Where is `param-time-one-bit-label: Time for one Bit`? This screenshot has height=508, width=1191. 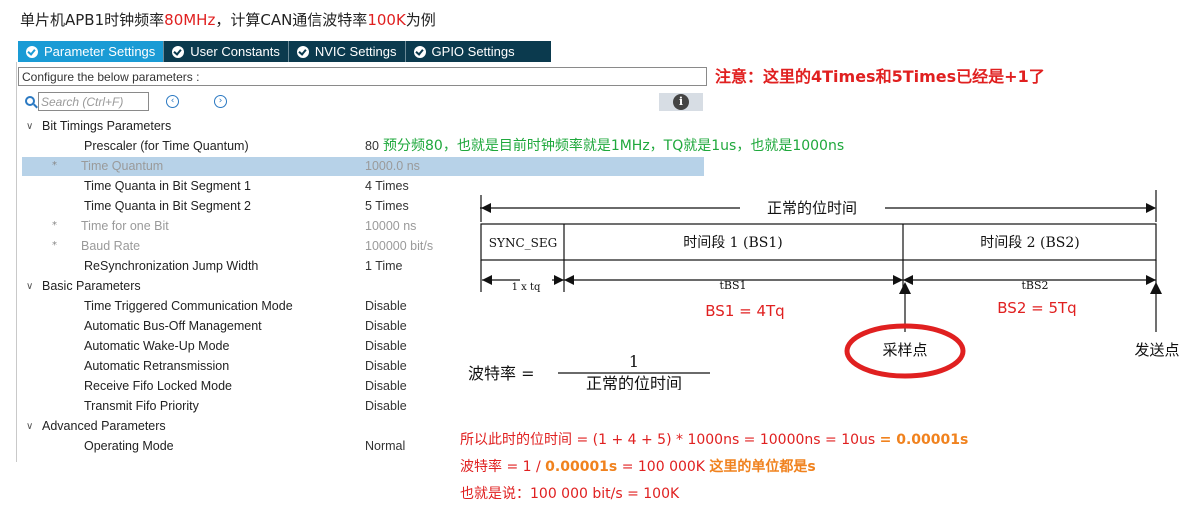
param-time-one-bit-label: Time for one Bit is located at coordinates (125, 226).